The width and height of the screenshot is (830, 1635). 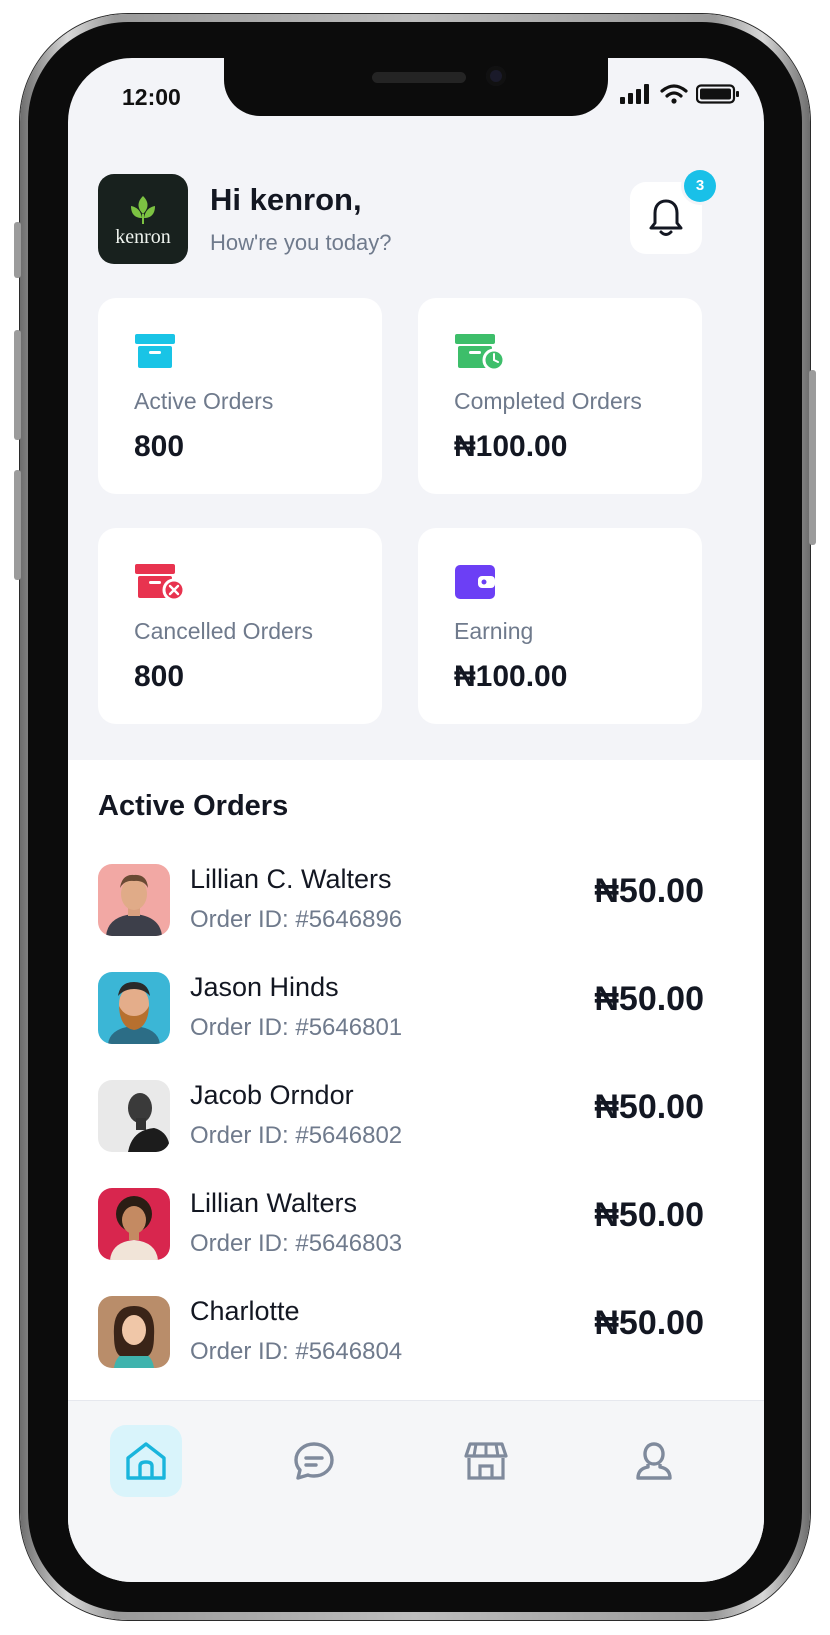 What do you see at coordinates (401, 1120) in the screenshot?
I see `order-row: Jacob Orndor Order ID: #5646802 ₦50.00` at bounding box center [401, 1120].